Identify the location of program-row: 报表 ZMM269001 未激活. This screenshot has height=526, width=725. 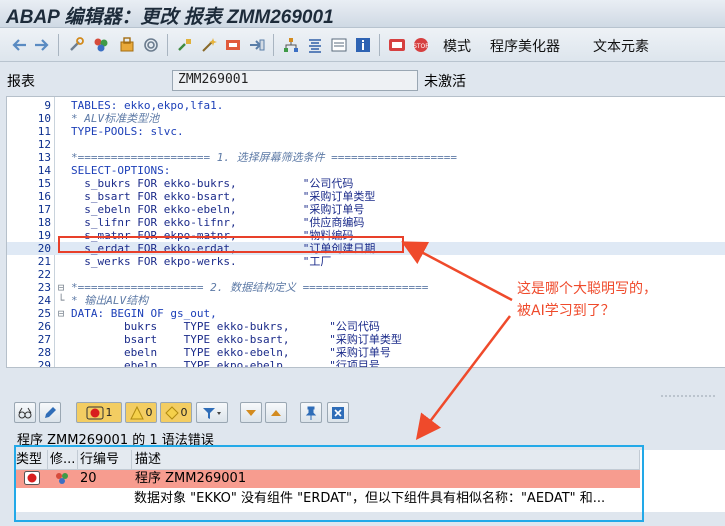
(362, 79).